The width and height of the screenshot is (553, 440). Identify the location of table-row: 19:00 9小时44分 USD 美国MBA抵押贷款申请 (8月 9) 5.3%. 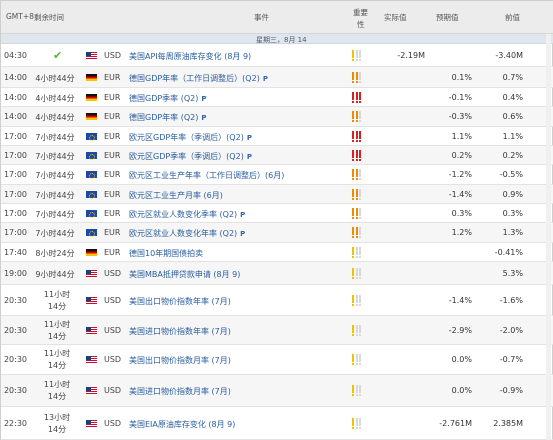
(277, 273).